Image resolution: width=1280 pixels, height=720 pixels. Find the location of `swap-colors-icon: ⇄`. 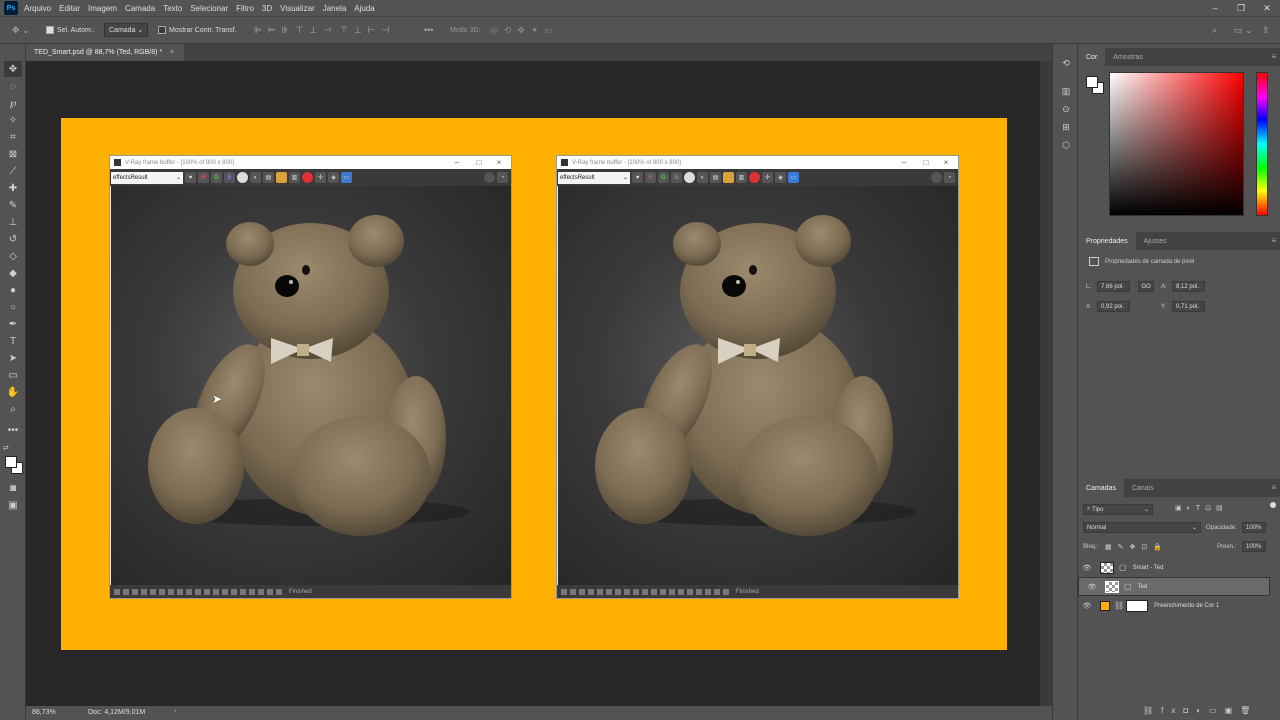

swap-colors-icon: ⇄ is located at coordinates (6, 448).